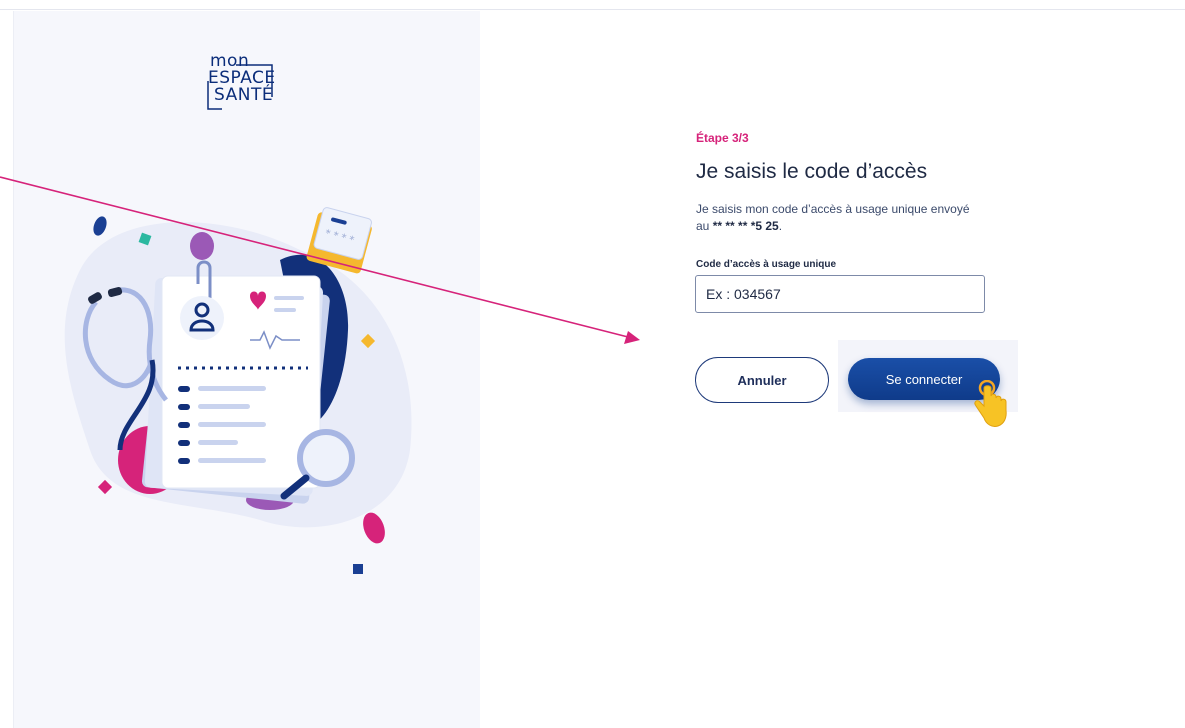 Image resolution: width=1185 pixels, height=728 pixels. I want to click on medical-record-illustration: * * * *, so click(238, 390).